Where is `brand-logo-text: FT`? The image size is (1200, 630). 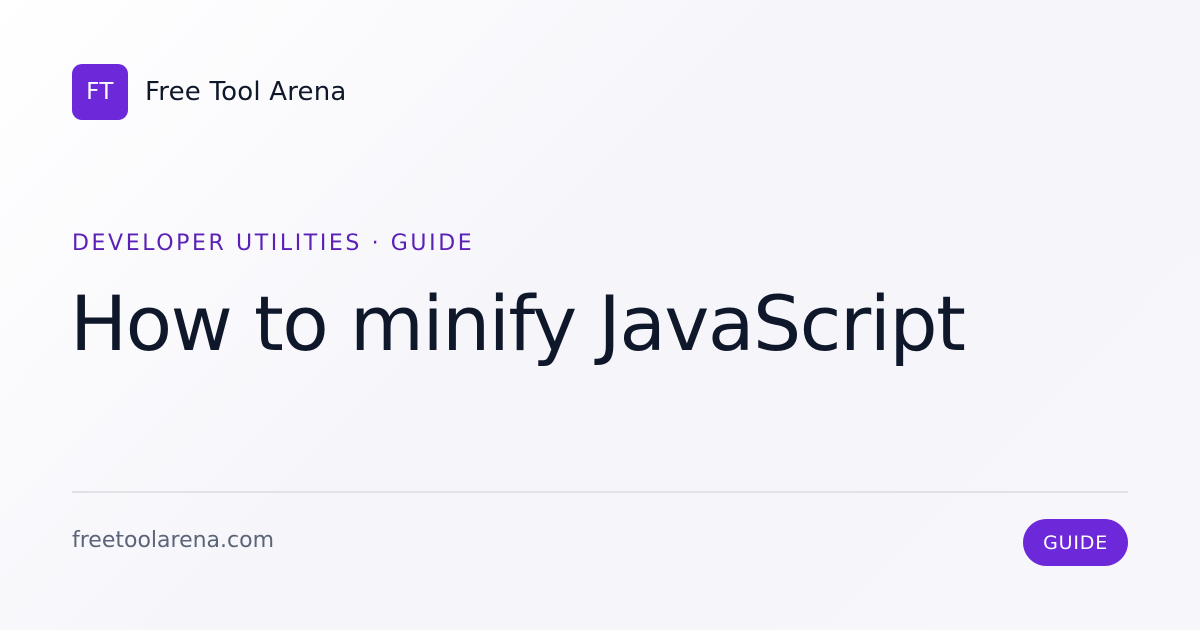 brand-logo-text: FT is located at coordinates (100, 92).